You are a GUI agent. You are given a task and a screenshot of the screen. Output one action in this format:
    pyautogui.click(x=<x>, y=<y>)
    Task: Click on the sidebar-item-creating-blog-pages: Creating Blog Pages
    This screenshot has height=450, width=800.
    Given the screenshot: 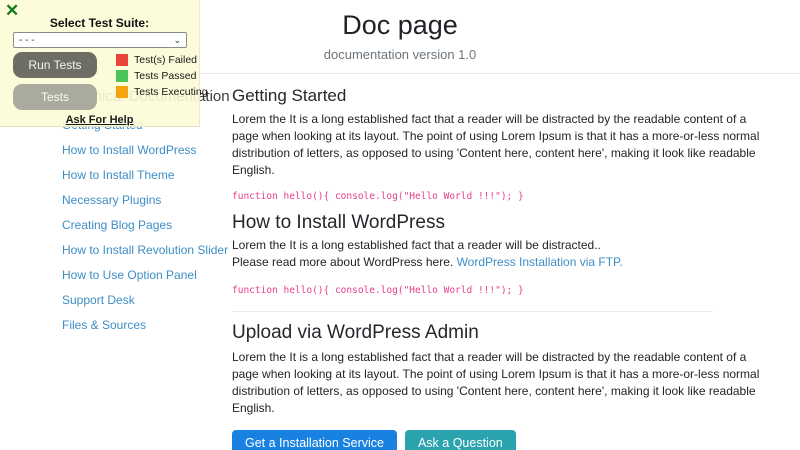 What is the action you would take?
    pyautogui.click(x=147, y=225)
    